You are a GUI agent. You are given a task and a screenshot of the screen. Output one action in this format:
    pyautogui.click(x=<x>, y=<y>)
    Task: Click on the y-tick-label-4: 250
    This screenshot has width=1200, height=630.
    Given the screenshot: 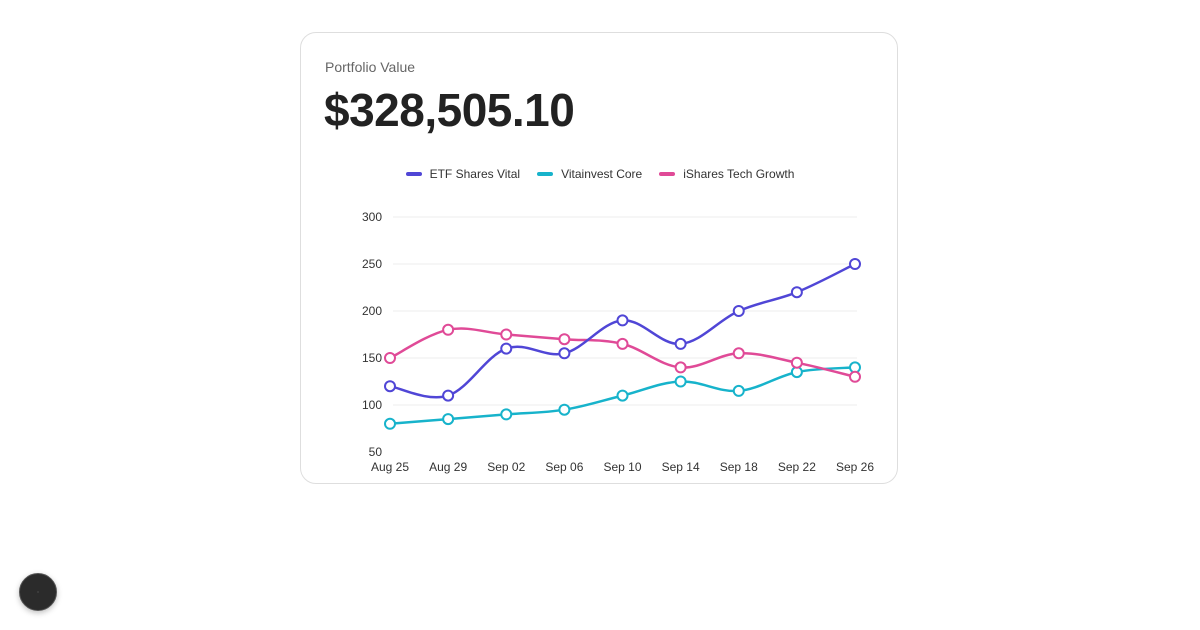 What is the action you would take?
    pyautogui.click(x=372, y=264)
    